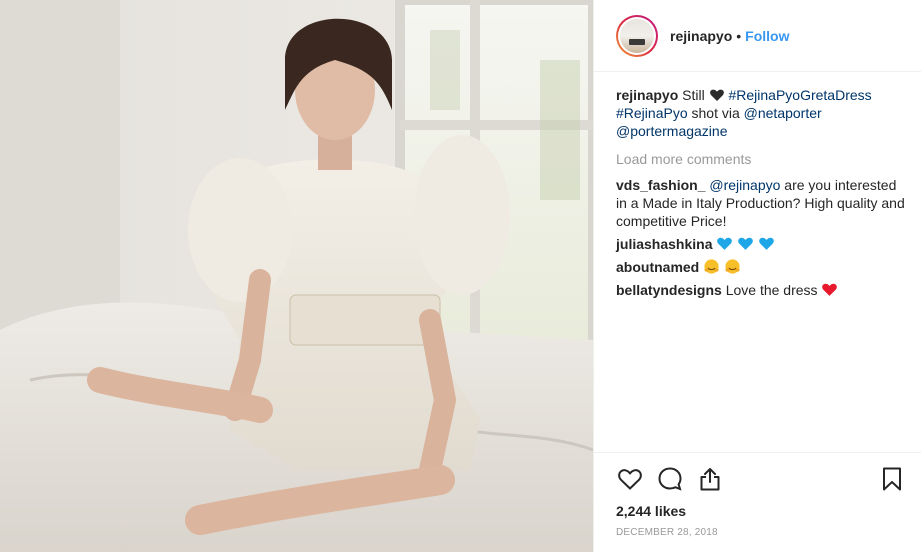 This screenshot has width=921, height=552. I want to click on mention-link: @netaporter, so click(783, 113).